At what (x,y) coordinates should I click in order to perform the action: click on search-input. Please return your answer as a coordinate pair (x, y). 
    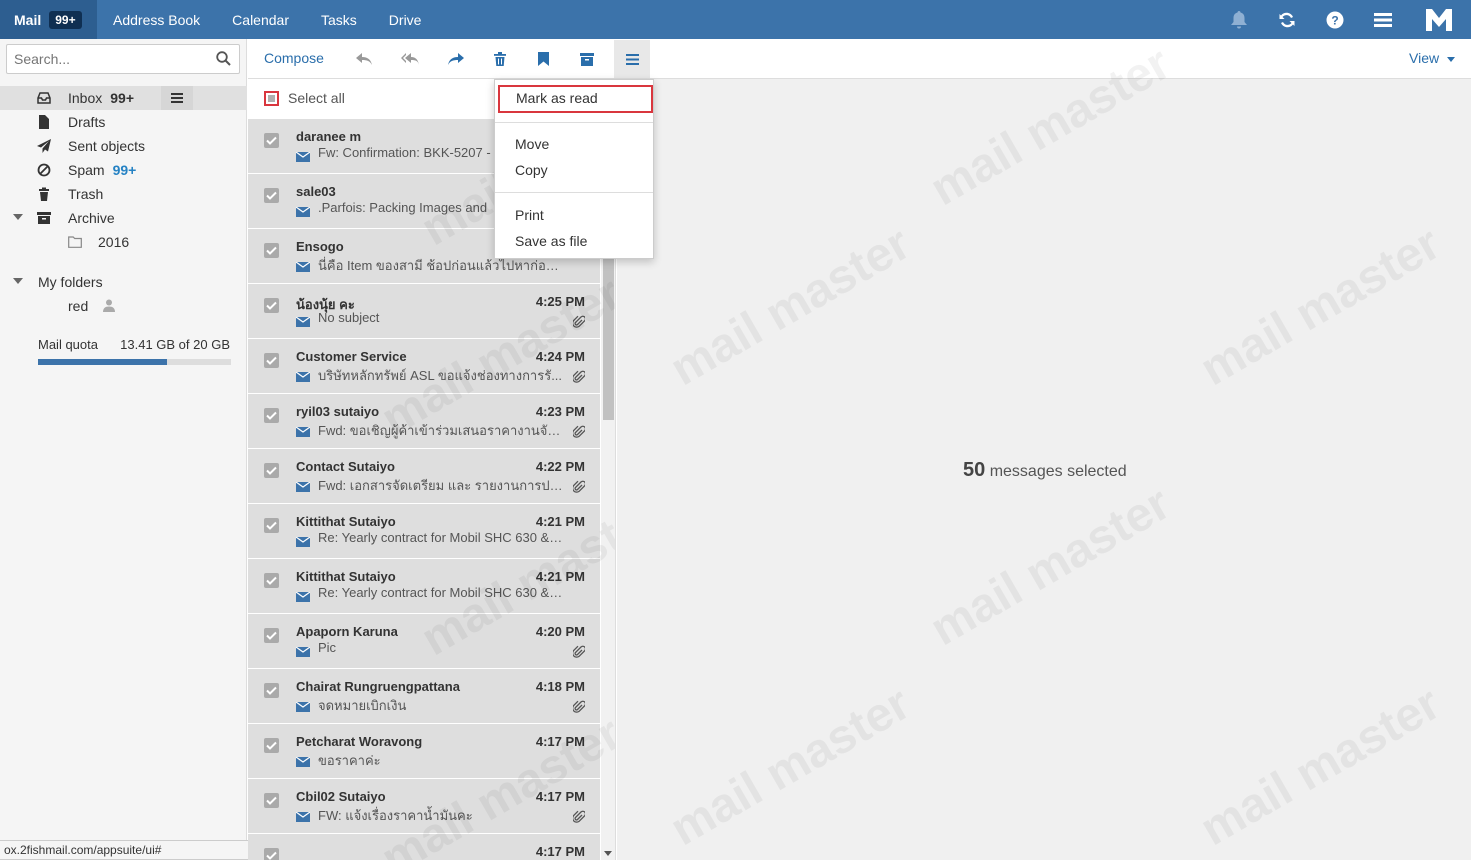
    Looking at the image, I should click on (107, 59).